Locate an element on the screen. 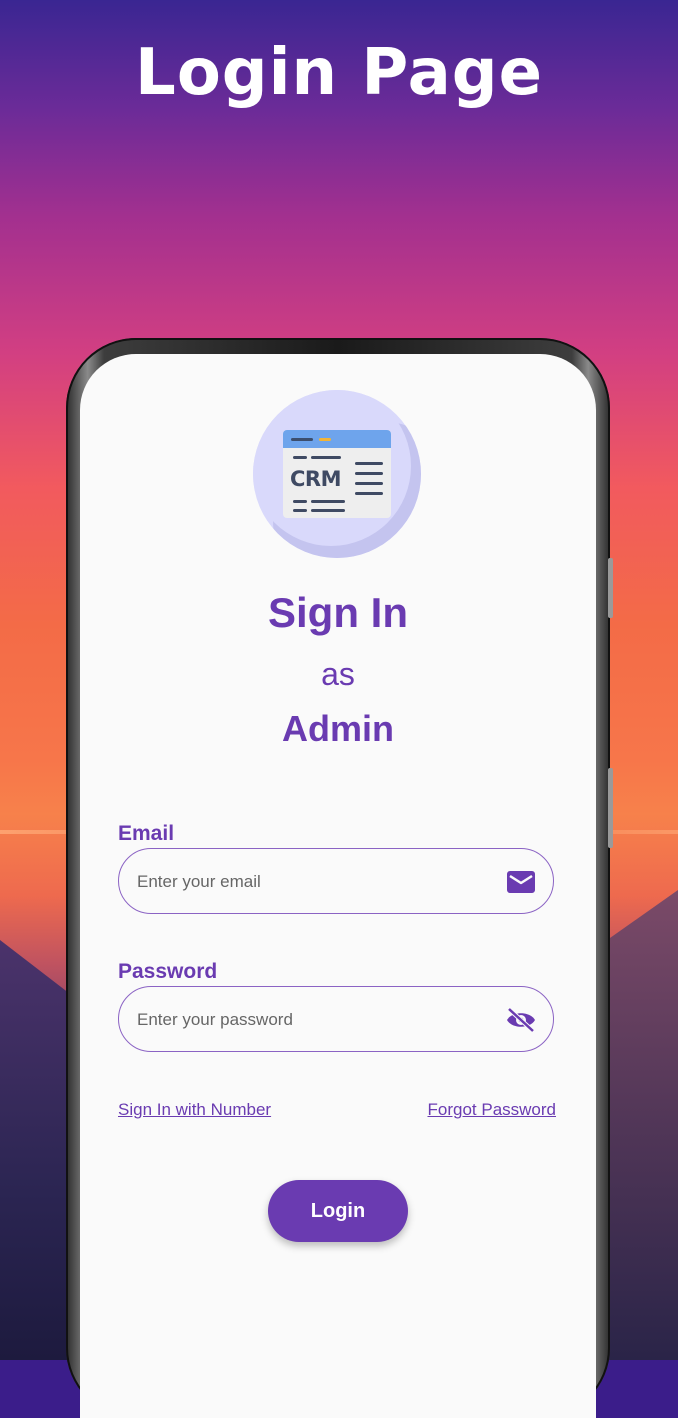 The height and width of the screenshot is (1418, 678). email-label: Email is located at coordinates (146, 833).